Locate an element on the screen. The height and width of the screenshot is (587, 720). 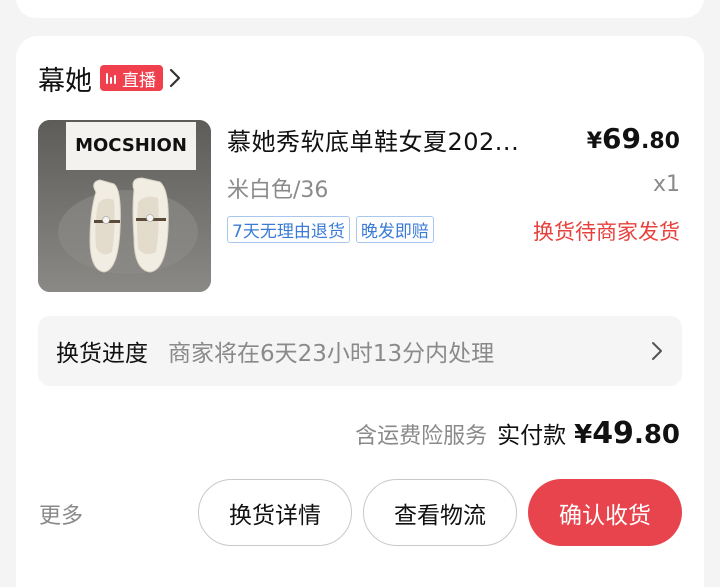
paid-amount-cents: .80 is located at coordinates (656, 435).